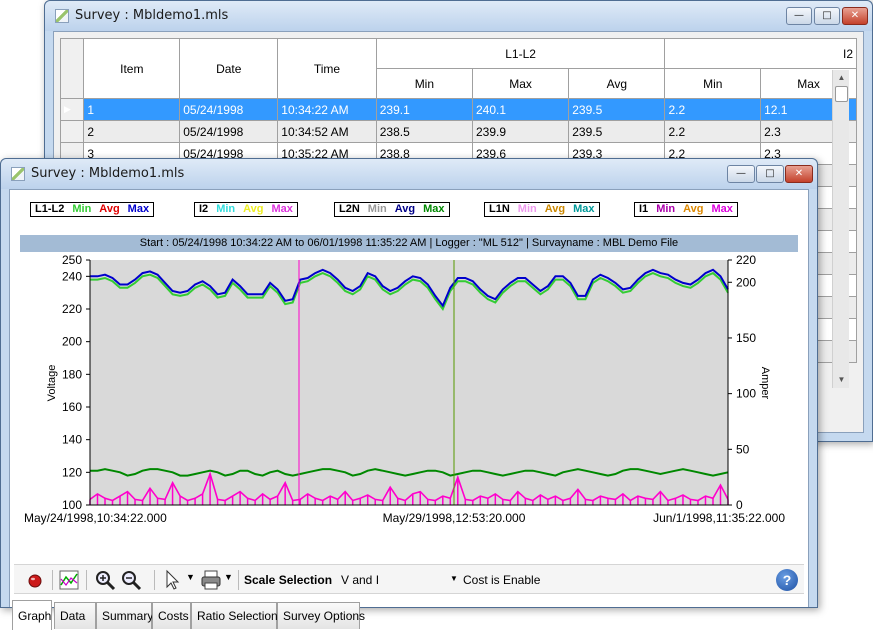  I want to click on row-pointer-icon: ▶, so click(72, 109).